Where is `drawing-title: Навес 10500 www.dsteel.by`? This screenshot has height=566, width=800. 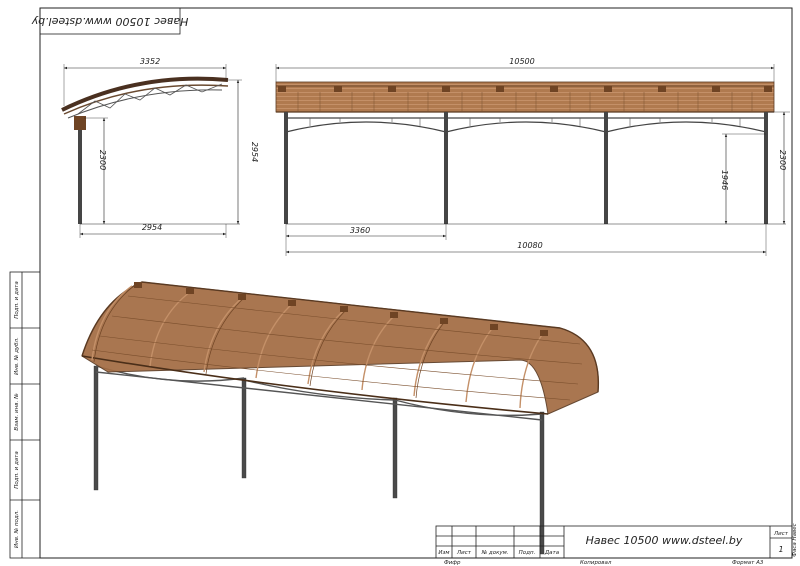 drawing-title: Навес 10500 www.dsteel.by is located at coordinates (664, 540).